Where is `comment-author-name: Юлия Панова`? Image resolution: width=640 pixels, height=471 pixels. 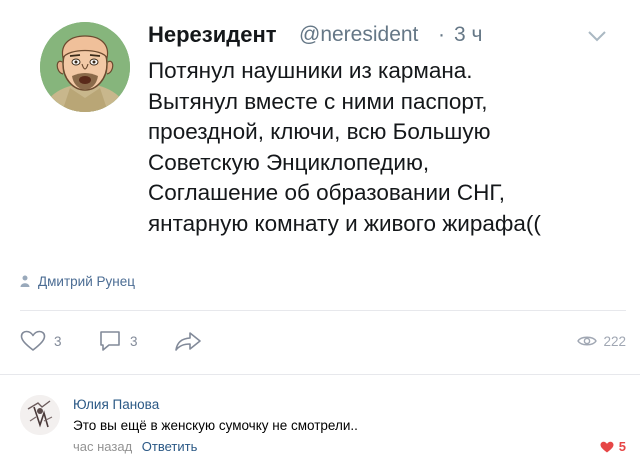
comment-author-name: Юлия Панова is located at coordinates (116, 404).